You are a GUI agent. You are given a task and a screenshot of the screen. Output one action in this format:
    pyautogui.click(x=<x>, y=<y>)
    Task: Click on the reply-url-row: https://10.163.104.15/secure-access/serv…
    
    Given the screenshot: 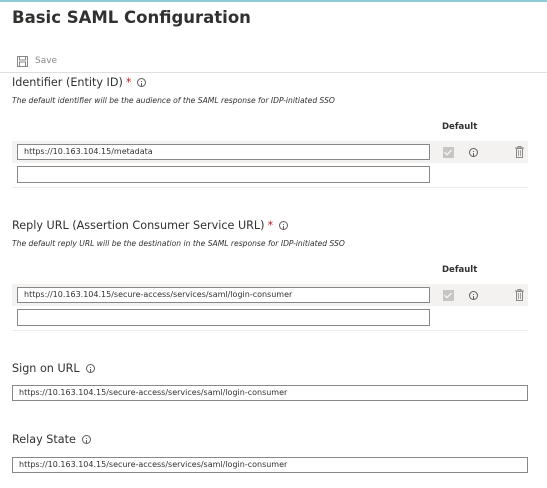 What is the action you would take?
    pyautogui.click(x=270, y=295)
    